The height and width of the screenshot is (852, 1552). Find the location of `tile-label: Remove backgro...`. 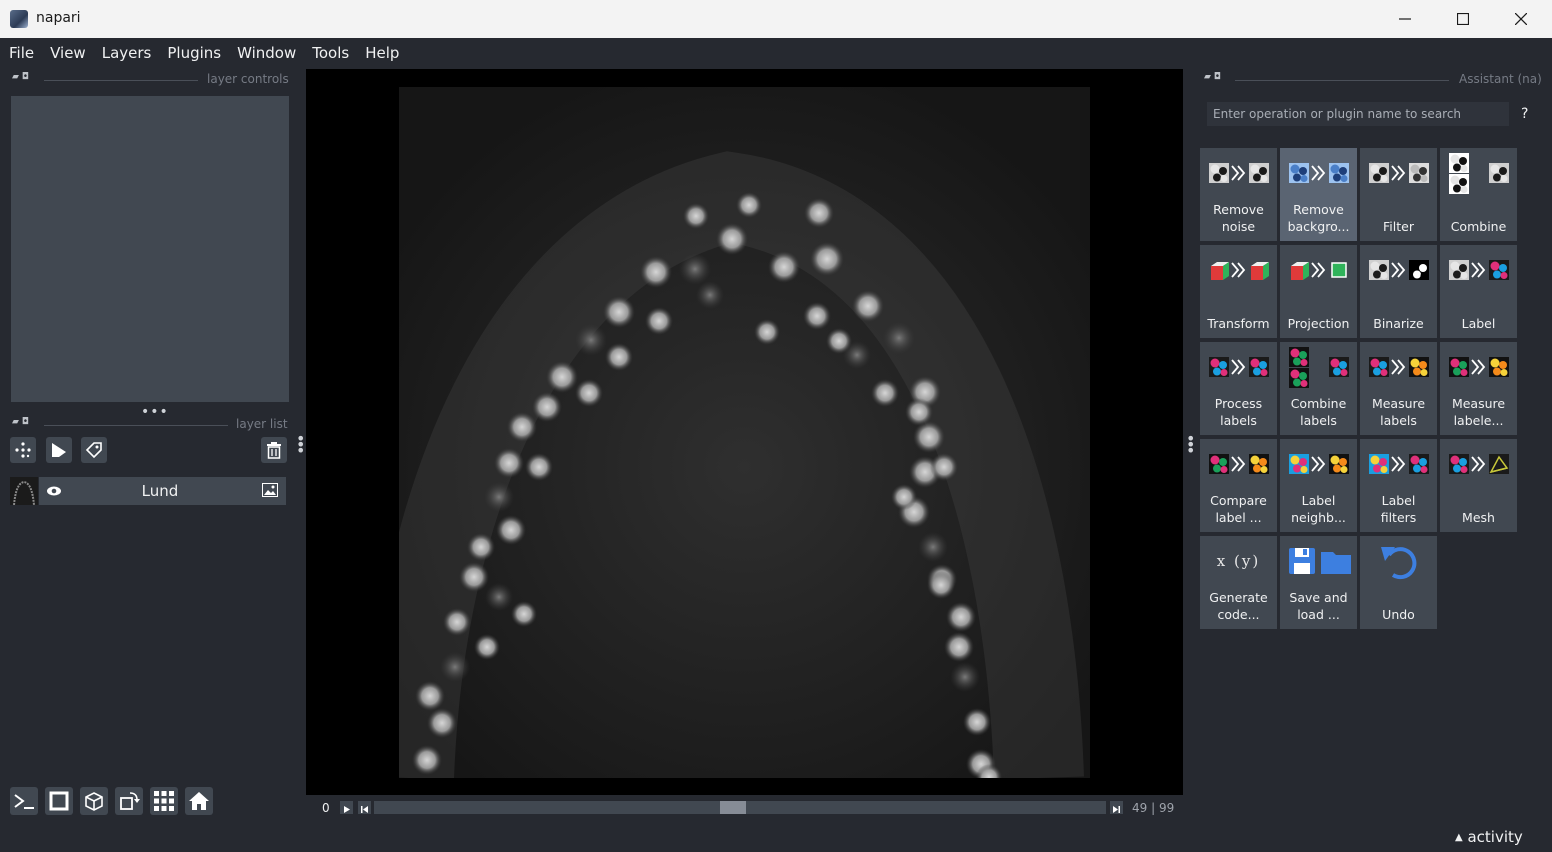

tile-label: Remove backgro... is located at coordinates (1318, 218).